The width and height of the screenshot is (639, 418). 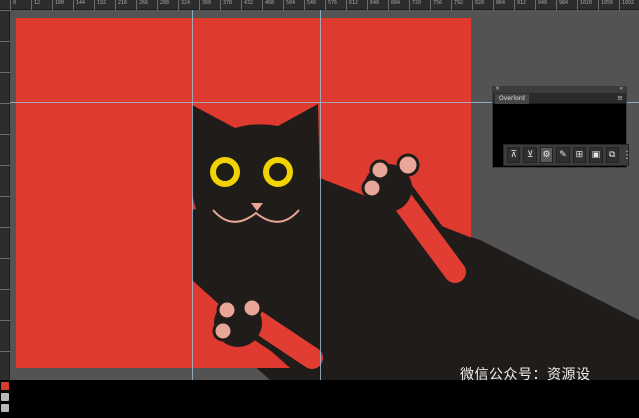 What do you see at coordinates (436, 5) in the screenshot?
I see `ruler-tick-label: 756` at bounding box center [436, 5].